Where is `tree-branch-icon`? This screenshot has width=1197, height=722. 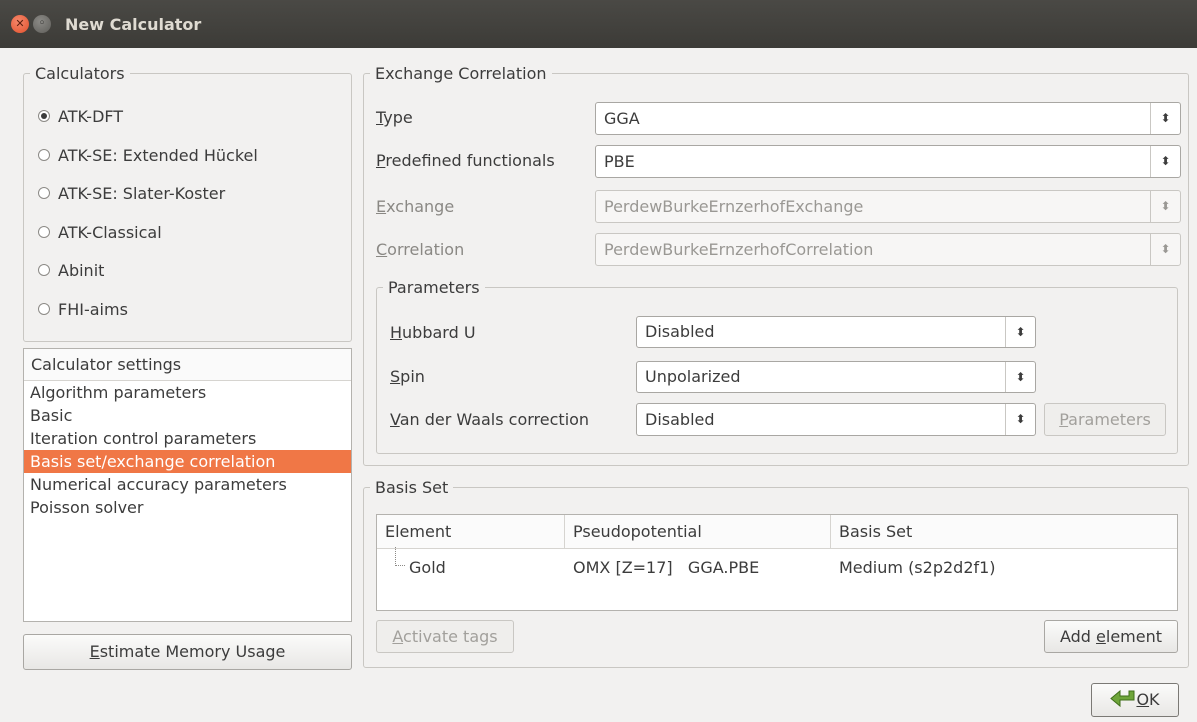 tree-branch-icon is located at coordinates (400, 556).